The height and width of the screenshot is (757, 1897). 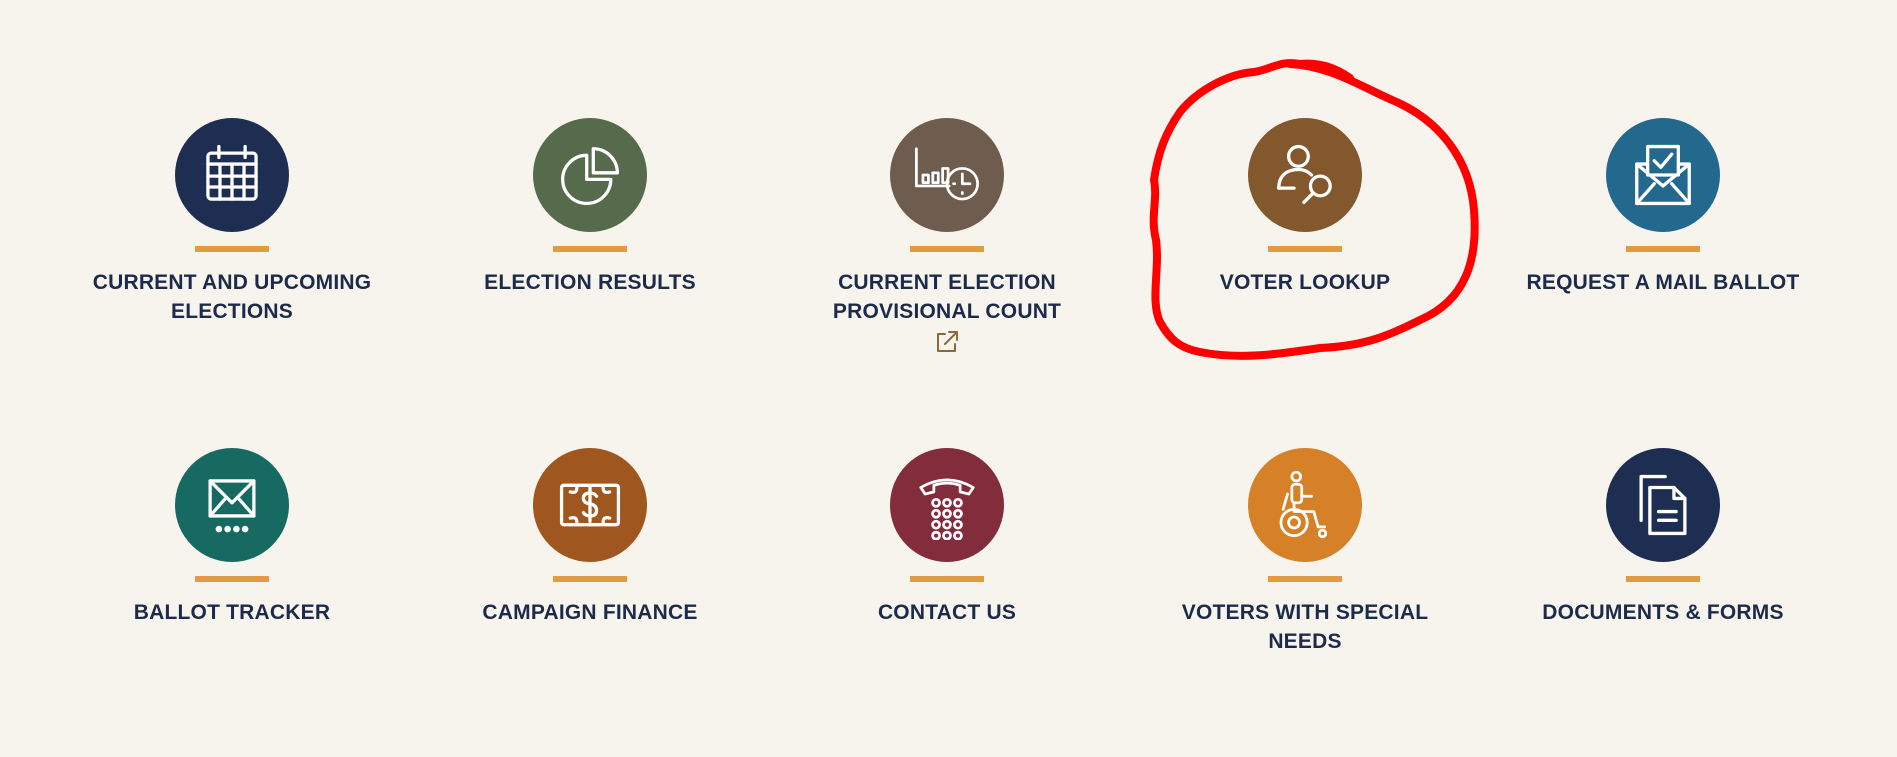 I want to click on tile-label: VOTER LOOKUP, so click(x=1305, y=282).